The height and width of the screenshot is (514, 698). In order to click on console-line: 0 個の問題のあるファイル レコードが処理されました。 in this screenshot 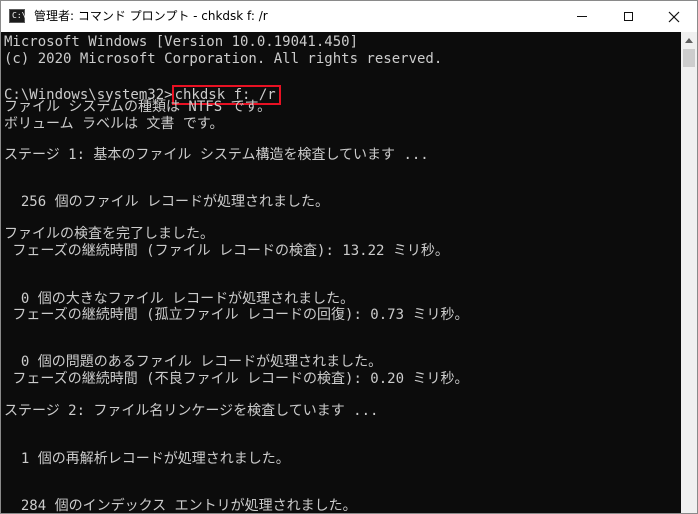, I will do `click(193, 362)`.